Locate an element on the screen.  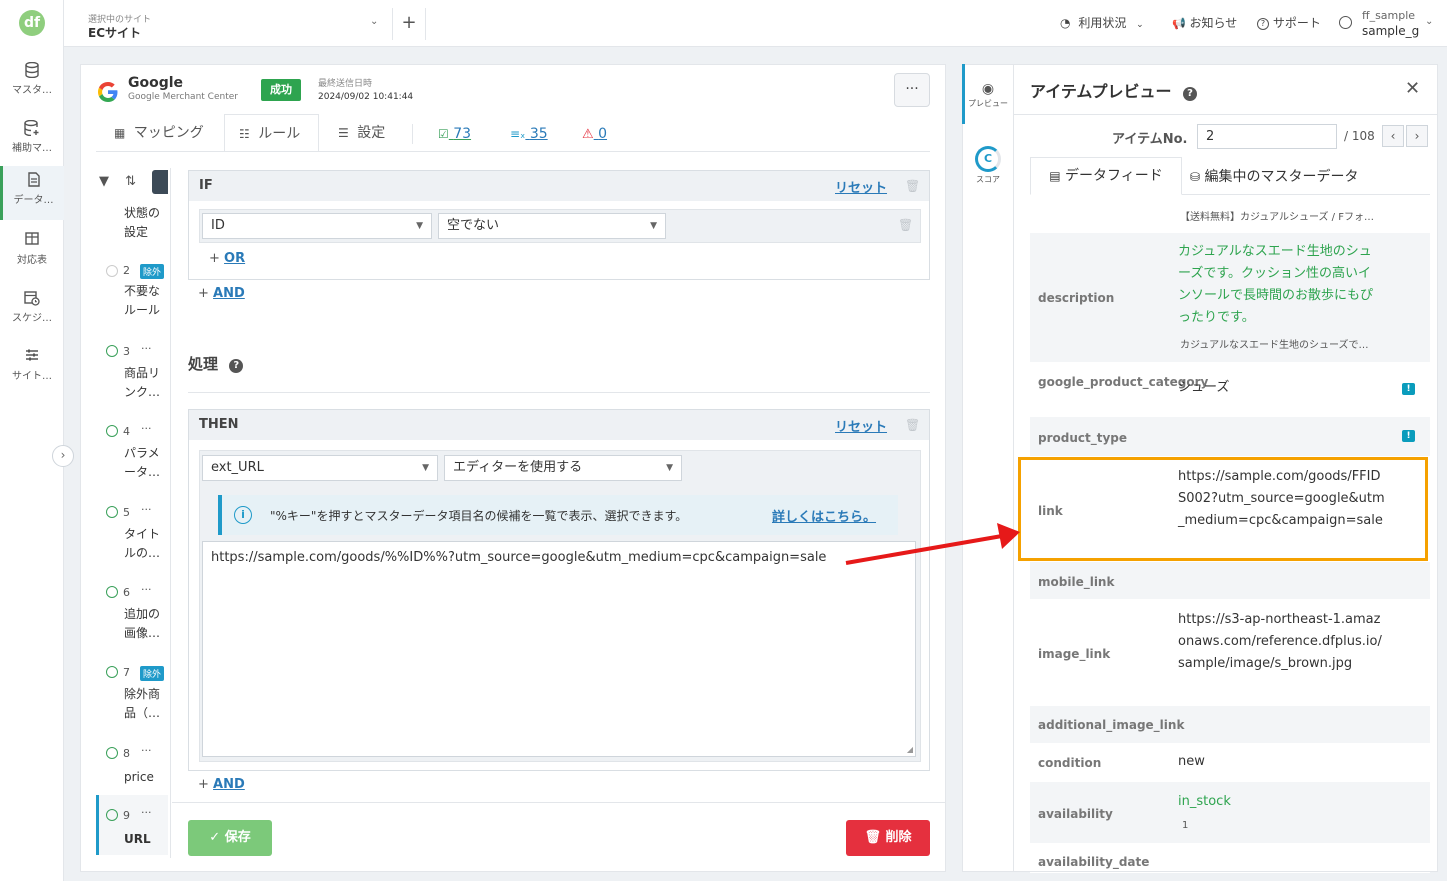
usage-menu: ◔ 利用状況 ⌄ is located at coordinates (1102, 22).